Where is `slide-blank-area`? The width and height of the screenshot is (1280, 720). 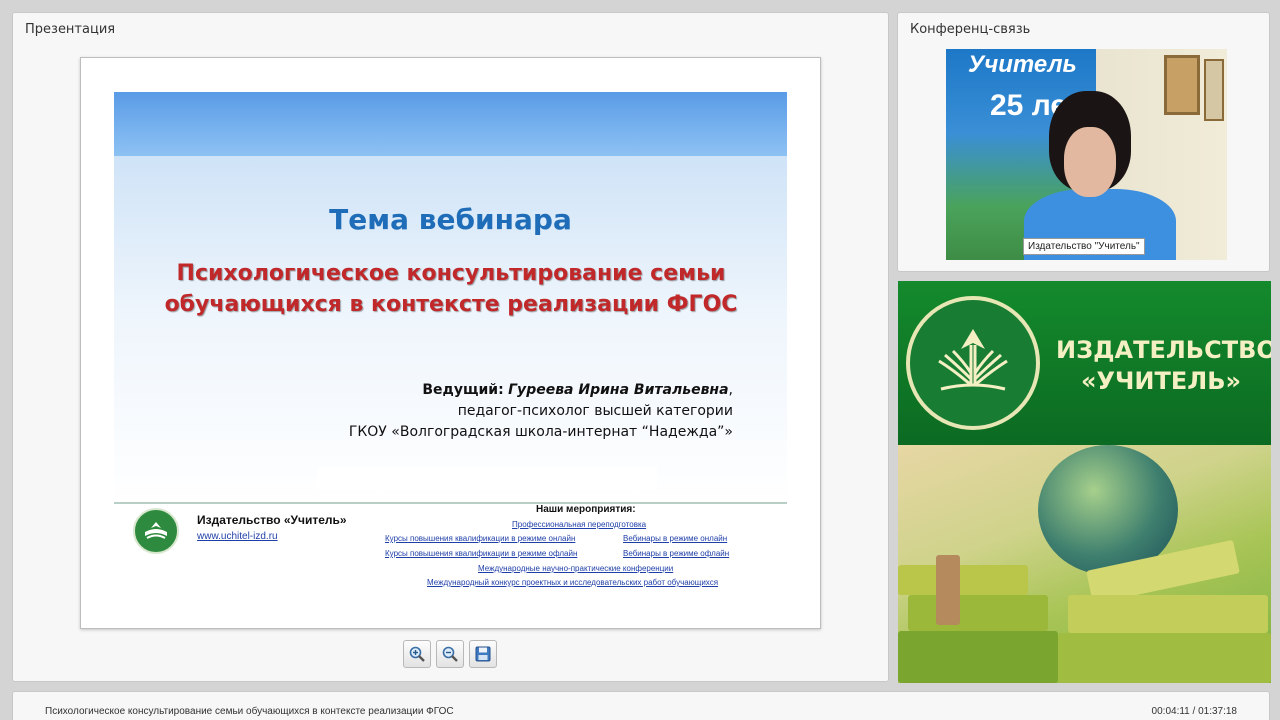
slide-blank-area is located at coordinates (487, 478).